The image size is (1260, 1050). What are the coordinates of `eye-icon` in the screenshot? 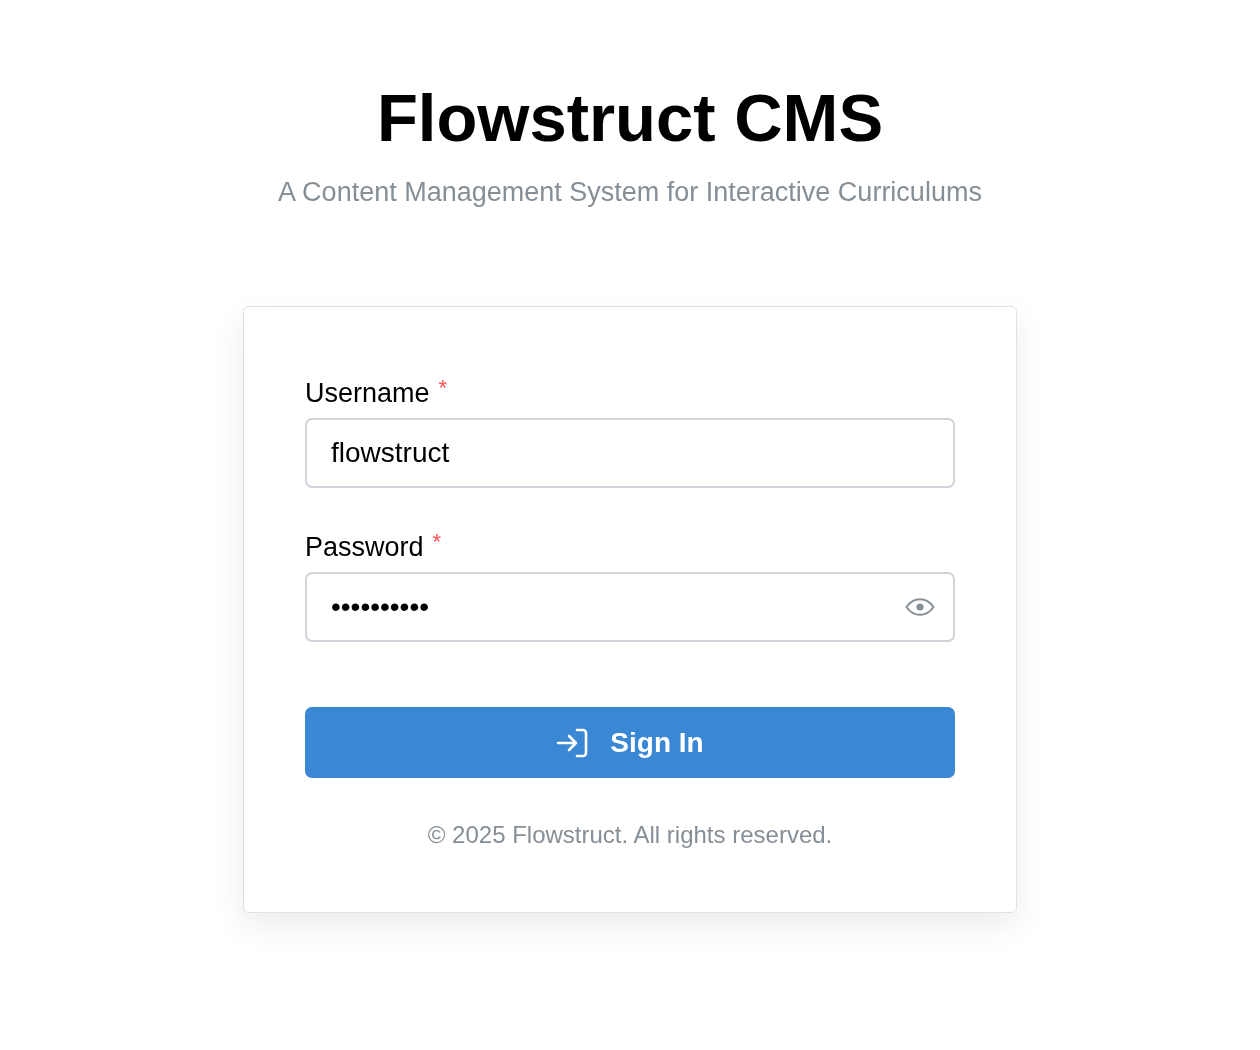 It's located at (920, 607).